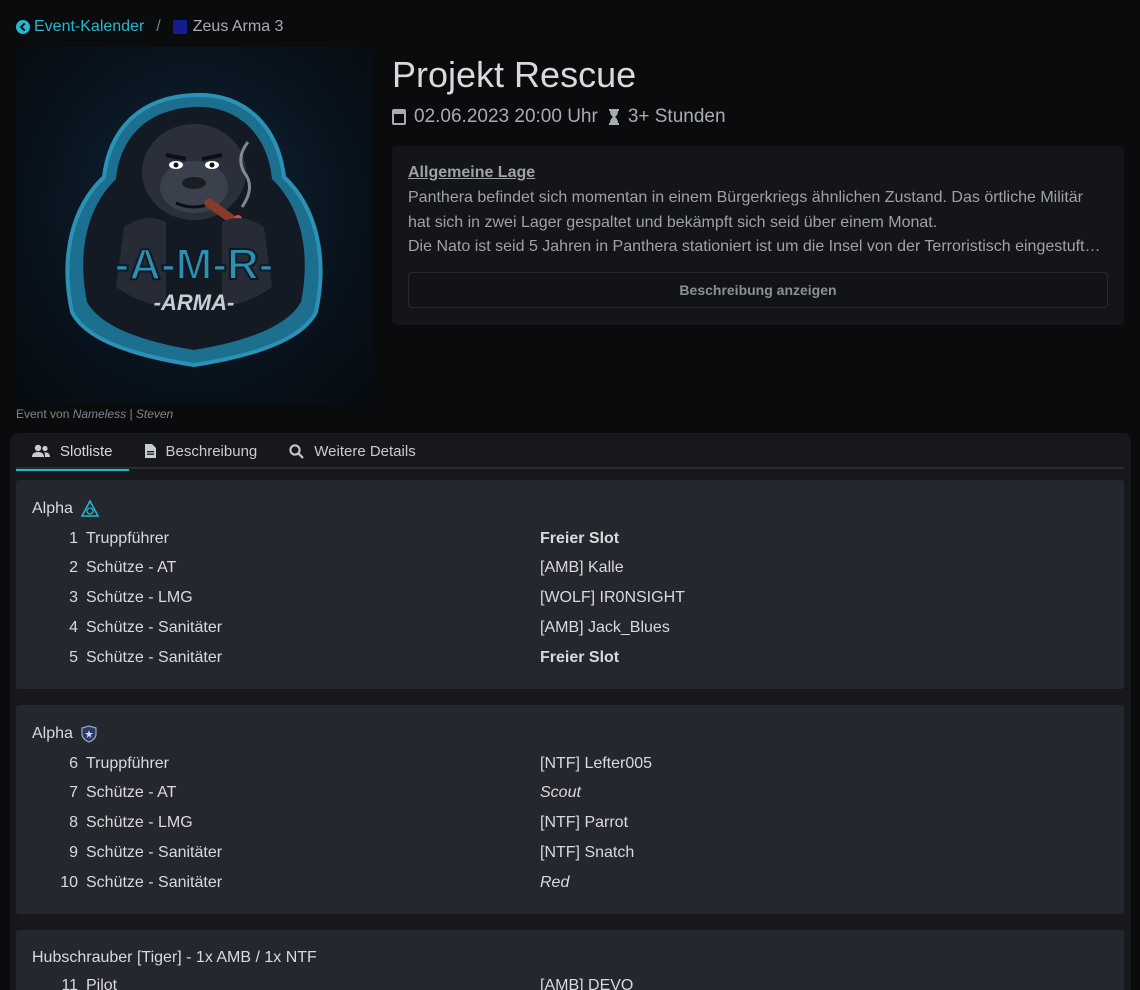  What do you see at coordinates (73, 822) in the screenshot?
I see `slot-number: 8` at bounding box center [73, 822].